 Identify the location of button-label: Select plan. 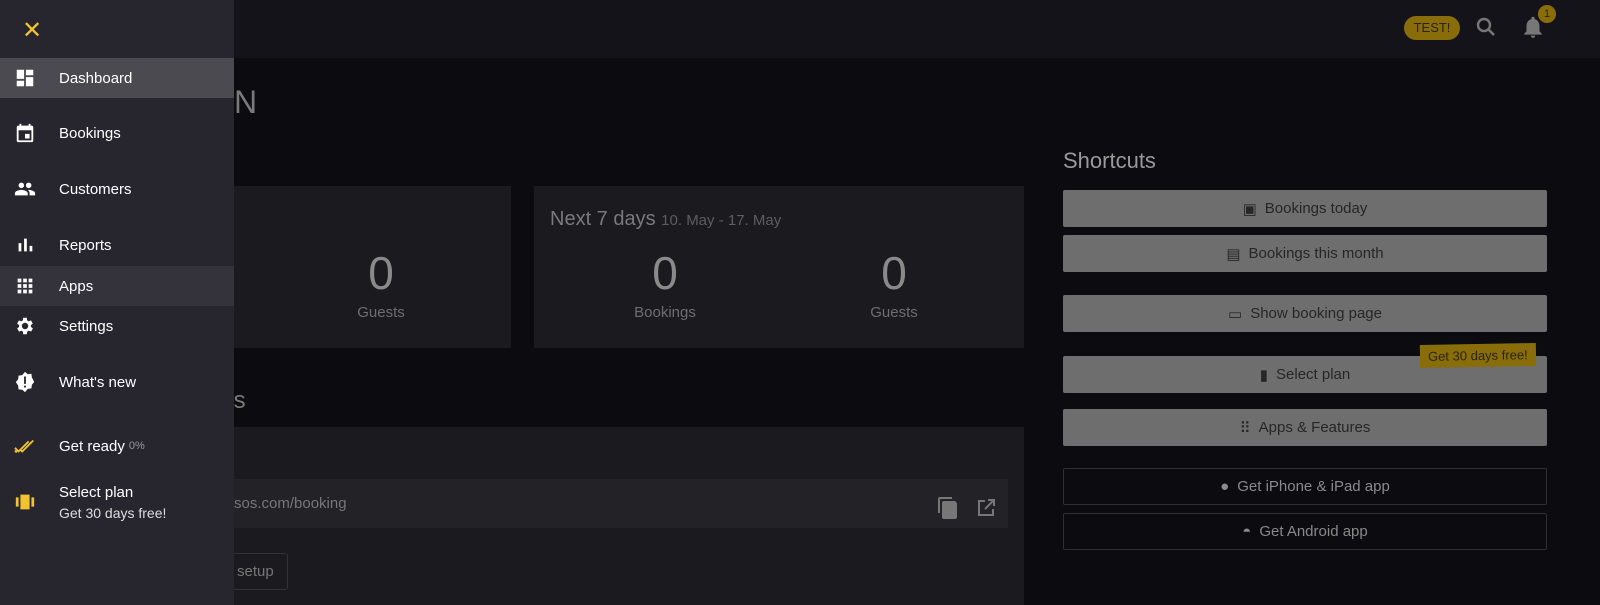
(1313, 374).